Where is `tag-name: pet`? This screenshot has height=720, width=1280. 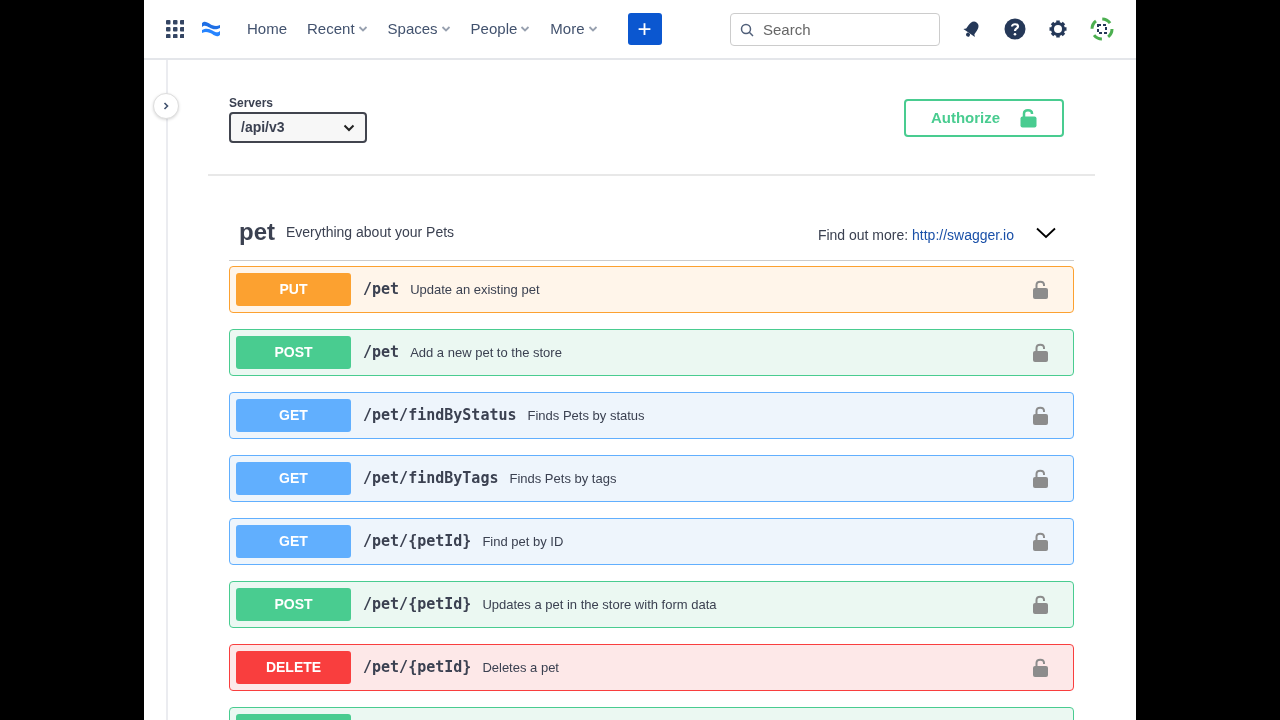
tag-name: pet is located at coordinates (257, 232).